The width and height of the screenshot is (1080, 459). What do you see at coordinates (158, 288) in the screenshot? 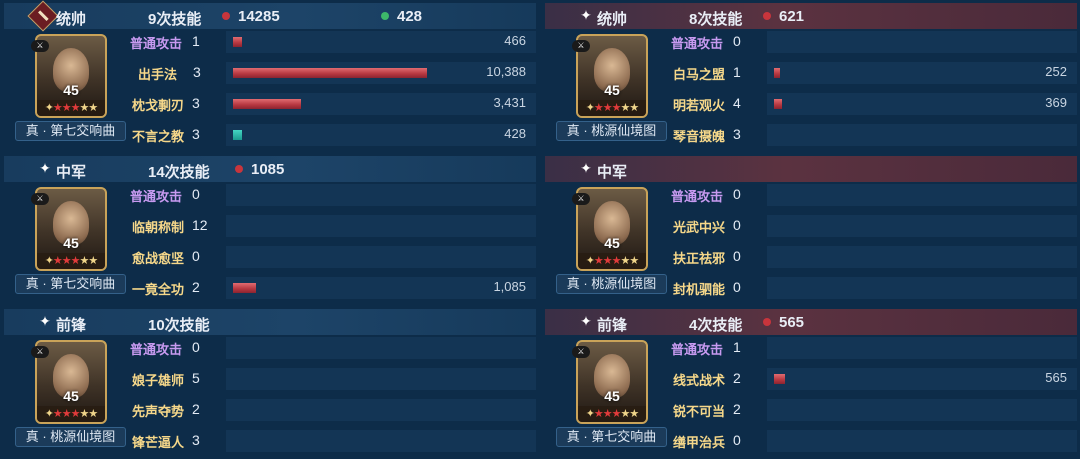
I see `skill-name: 一竟全功` at bounding box center [158, 288].